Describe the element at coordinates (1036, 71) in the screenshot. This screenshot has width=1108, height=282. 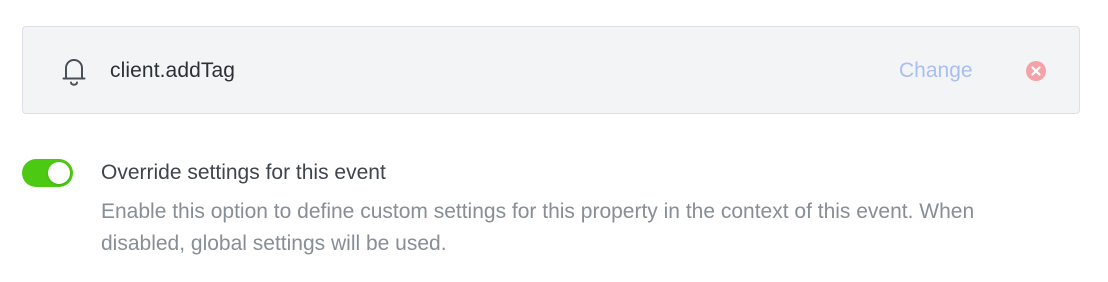
I see `close-circle-icon` at that location.